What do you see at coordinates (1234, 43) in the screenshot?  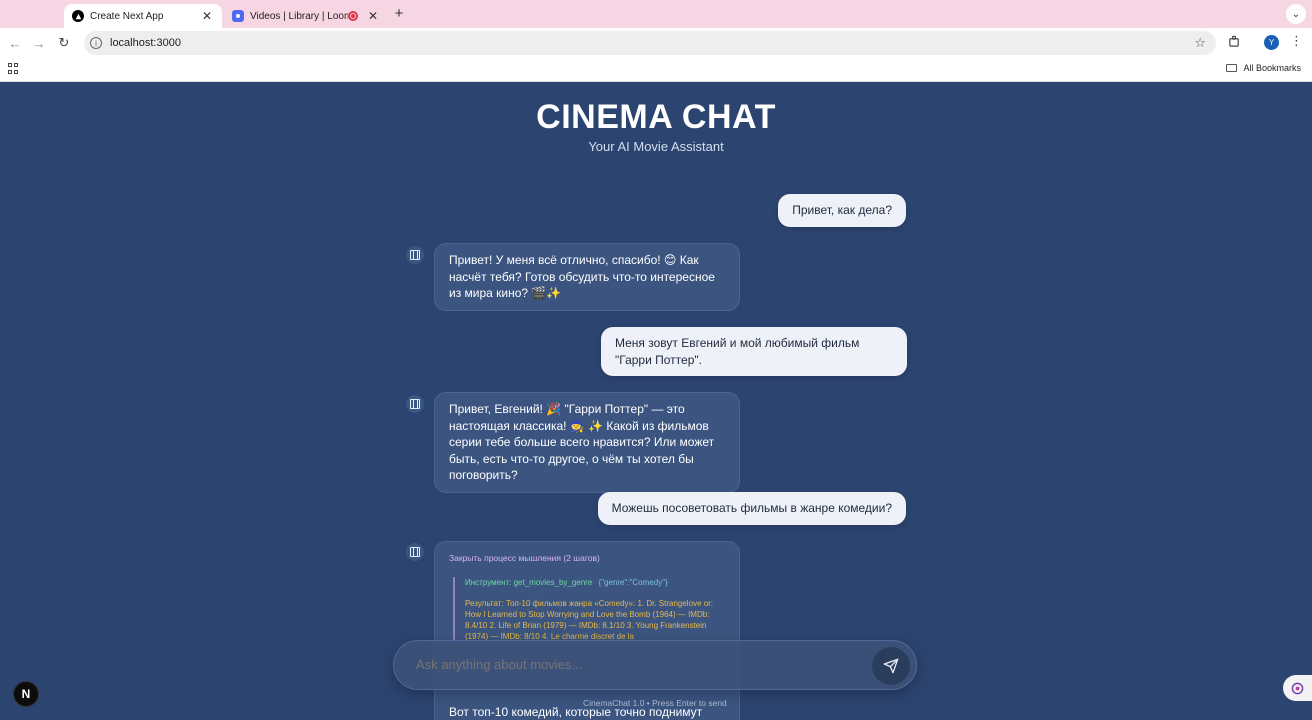 I see `extensions-puzzle-icon` at bounding box center [1234, 43].